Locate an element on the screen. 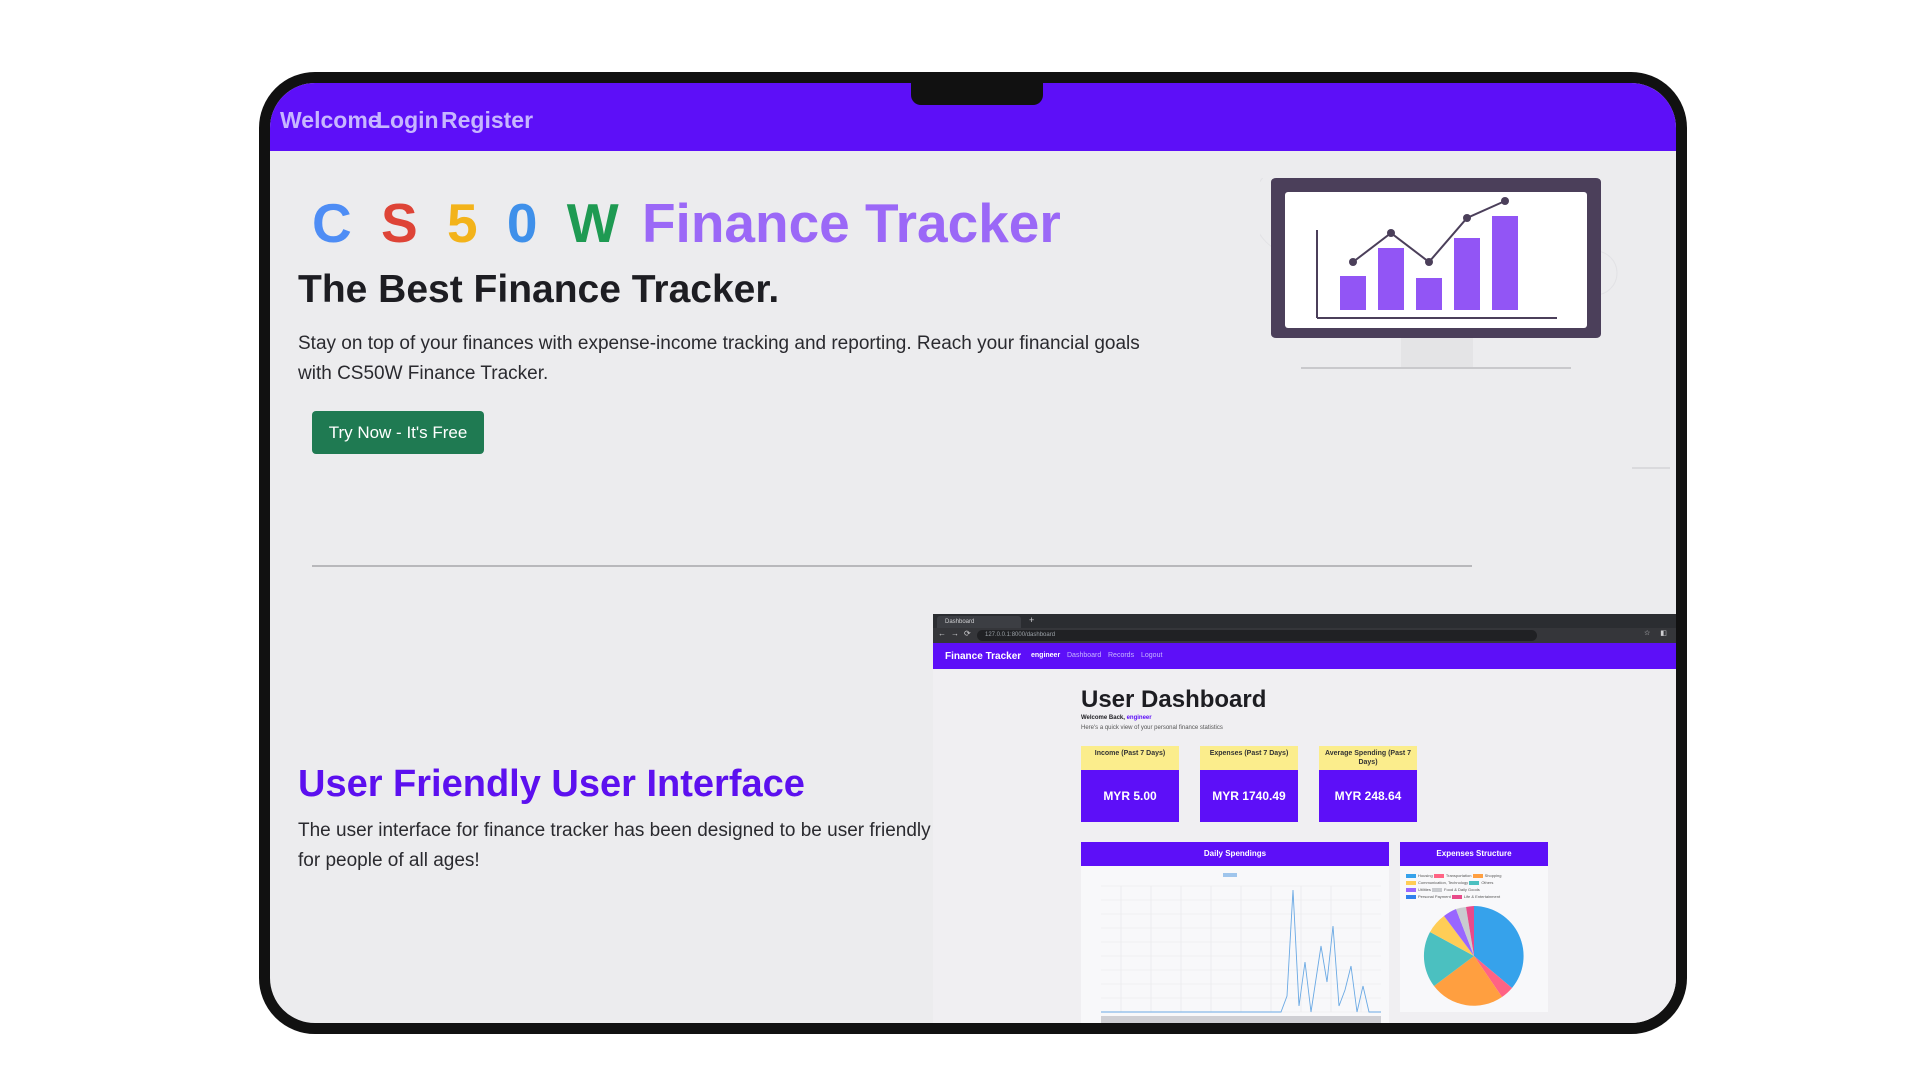 This screenshot has height=1080, width=1920. hero-headline: The Best Finance Tracker. is located at coordinates (539, 289).